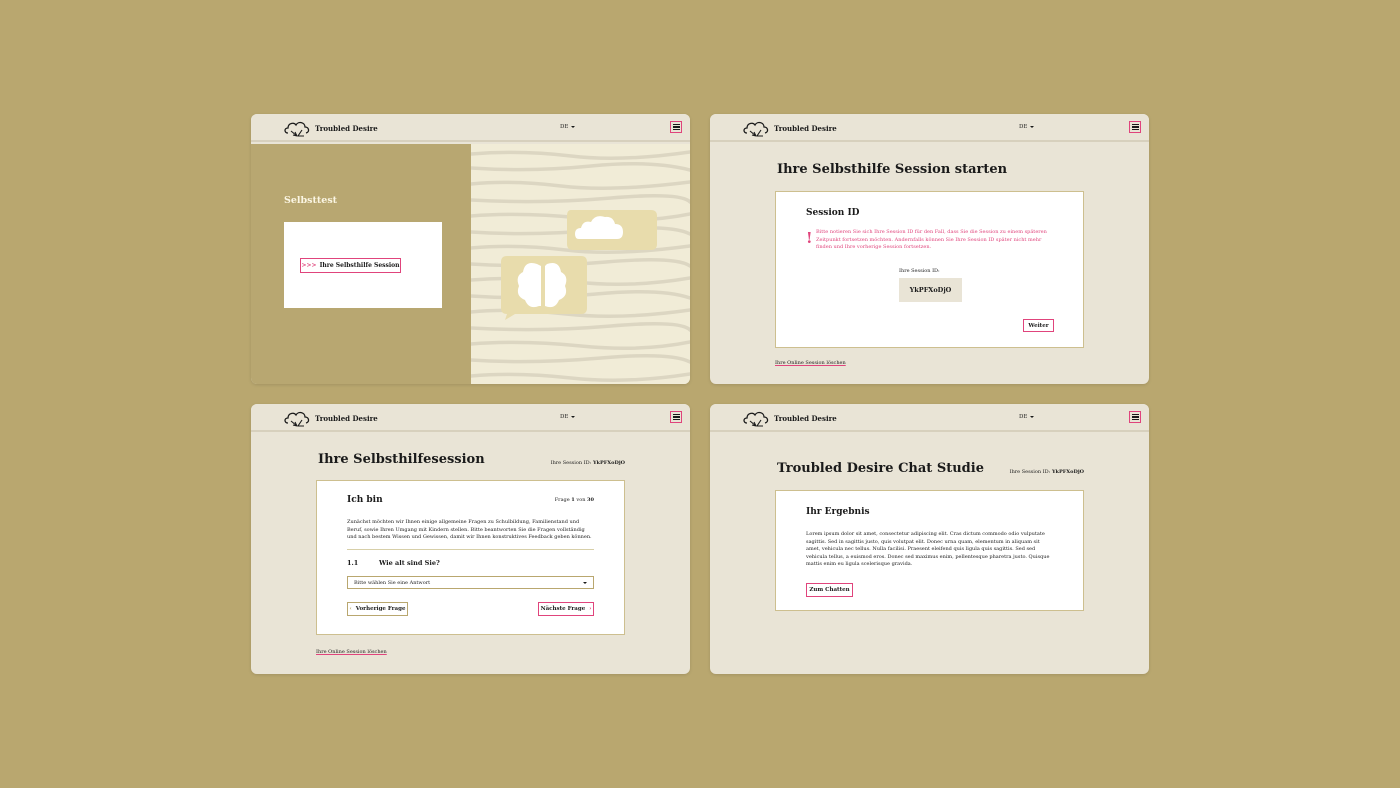 Image resolution: width=1400 pixels, height=788 pixels. I want to click on page-heading: Troubled Desire Chat Studie, so click(880, 468).